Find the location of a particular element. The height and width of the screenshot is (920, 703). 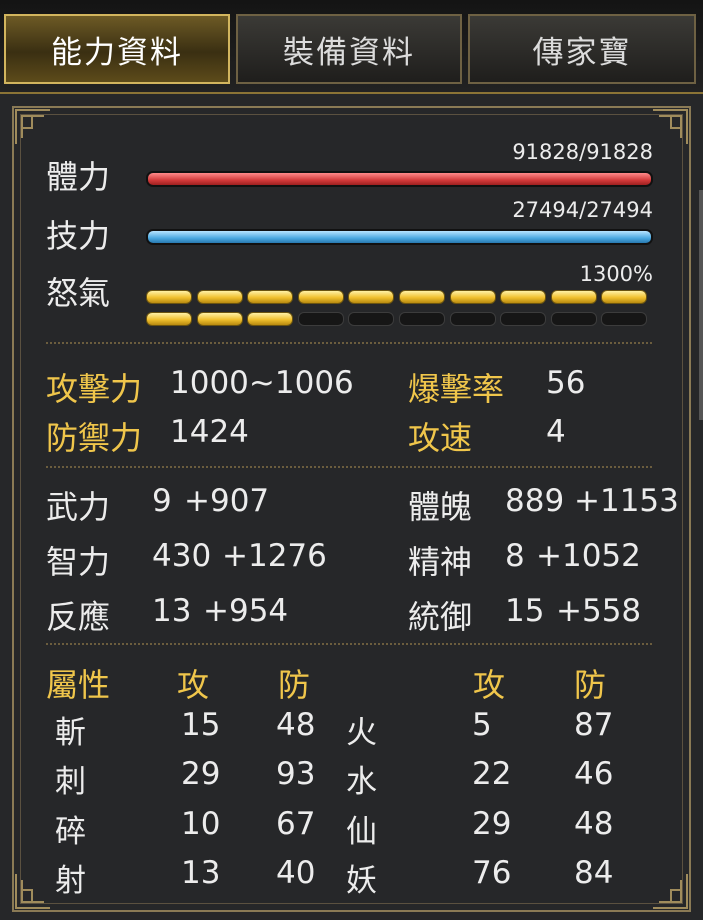

stat-base: 13 is located at coordinates (172, 611).